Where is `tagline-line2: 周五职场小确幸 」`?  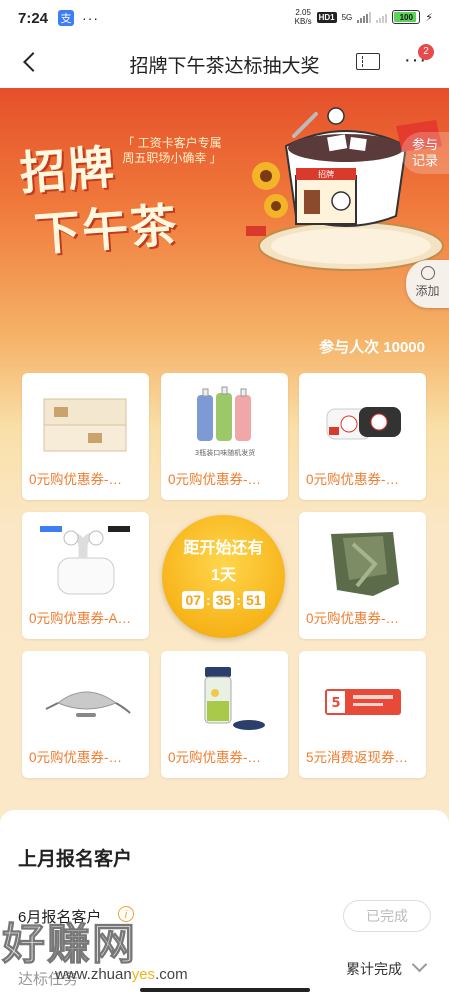
tagline-line2: 周五职场小确幸 」 is located at coordinates (172, 158).